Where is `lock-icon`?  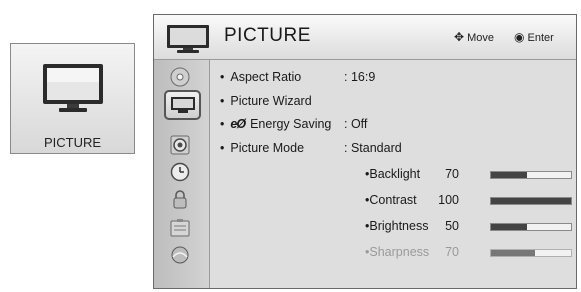
lock-icon is located at coordinates (180, 199).